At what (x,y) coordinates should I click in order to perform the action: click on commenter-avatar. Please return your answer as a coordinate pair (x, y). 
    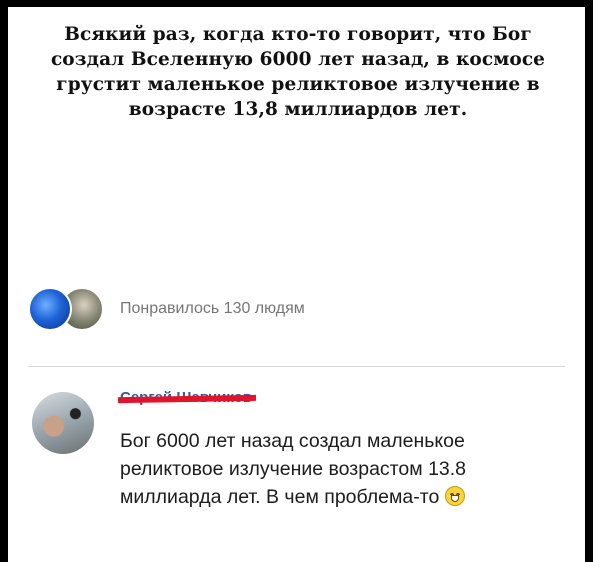
    Looking at the image, I should click on (63, 423).